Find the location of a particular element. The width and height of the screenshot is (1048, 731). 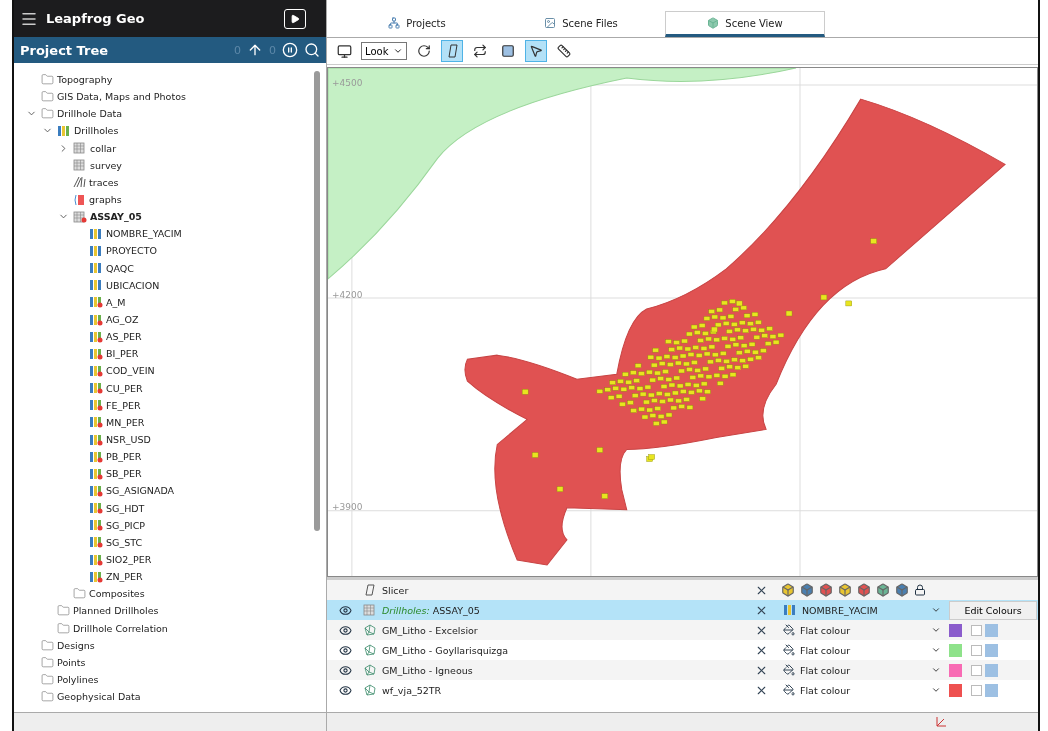

lock-icon is located at coordinates (920, 590).